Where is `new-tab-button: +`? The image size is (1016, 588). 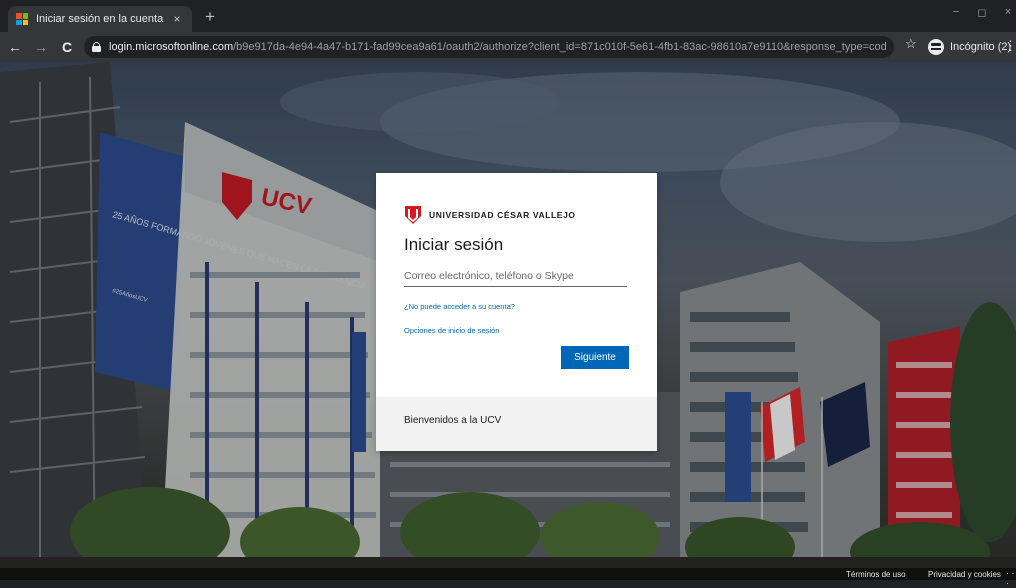 new-tab-button: + is located at coordinates (210, 17).